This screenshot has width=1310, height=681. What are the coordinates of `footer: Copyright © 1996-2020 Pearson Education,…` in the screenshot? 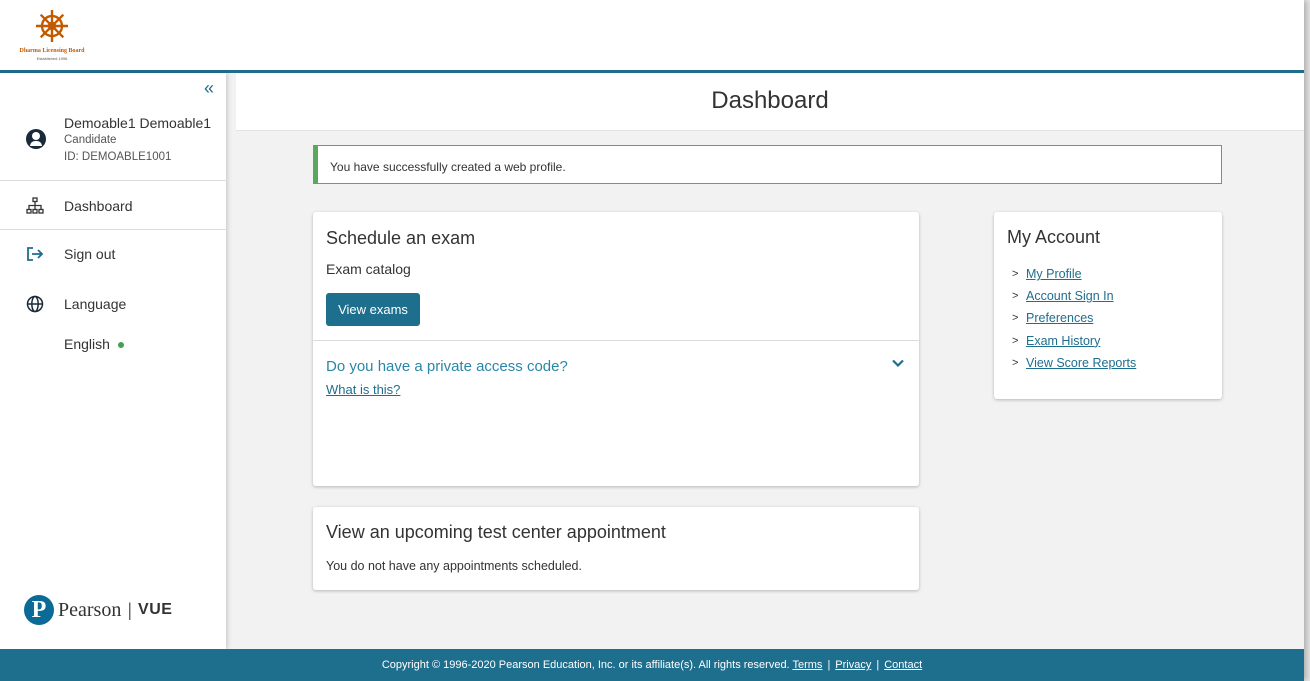 It's located at (652, 665).